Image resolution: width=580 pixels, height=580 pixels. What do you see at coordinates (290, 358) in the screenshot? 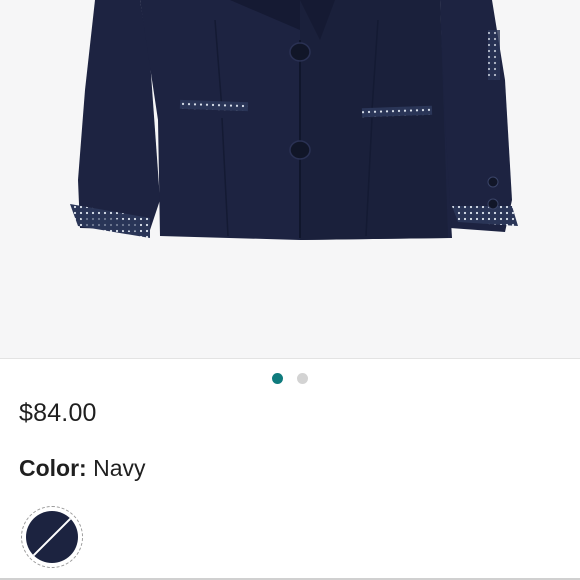
I see `image-divider` at bounding box center [290, 358].